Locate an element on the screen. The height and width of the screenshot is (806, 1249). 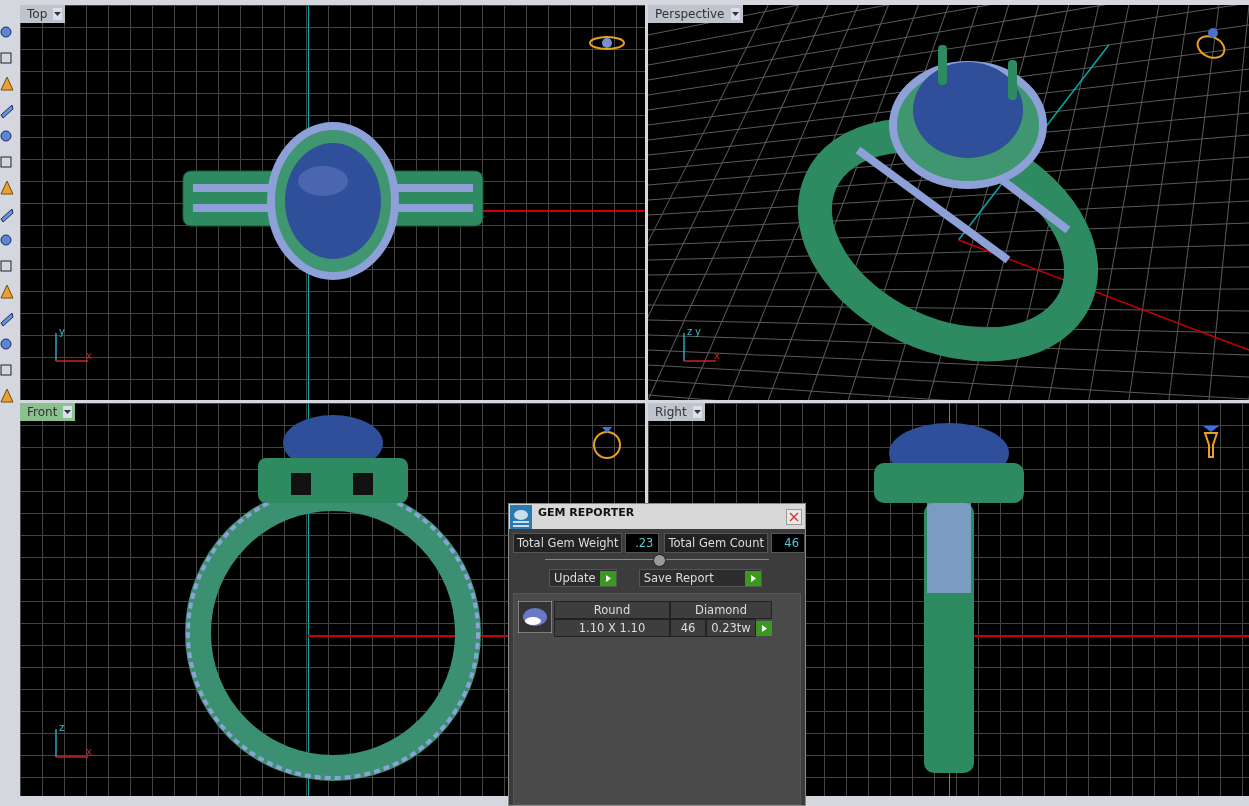
table-cell: 0.23tw is located at coordinates (731, 628).